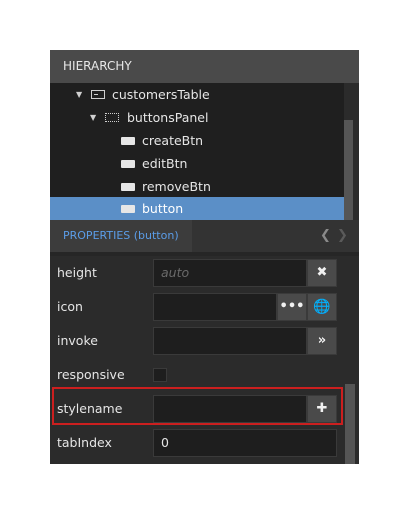 This screenshot has height=515, width=410. I want to click on property-row-tabindex: tabIndex 0, so click(197, 443).